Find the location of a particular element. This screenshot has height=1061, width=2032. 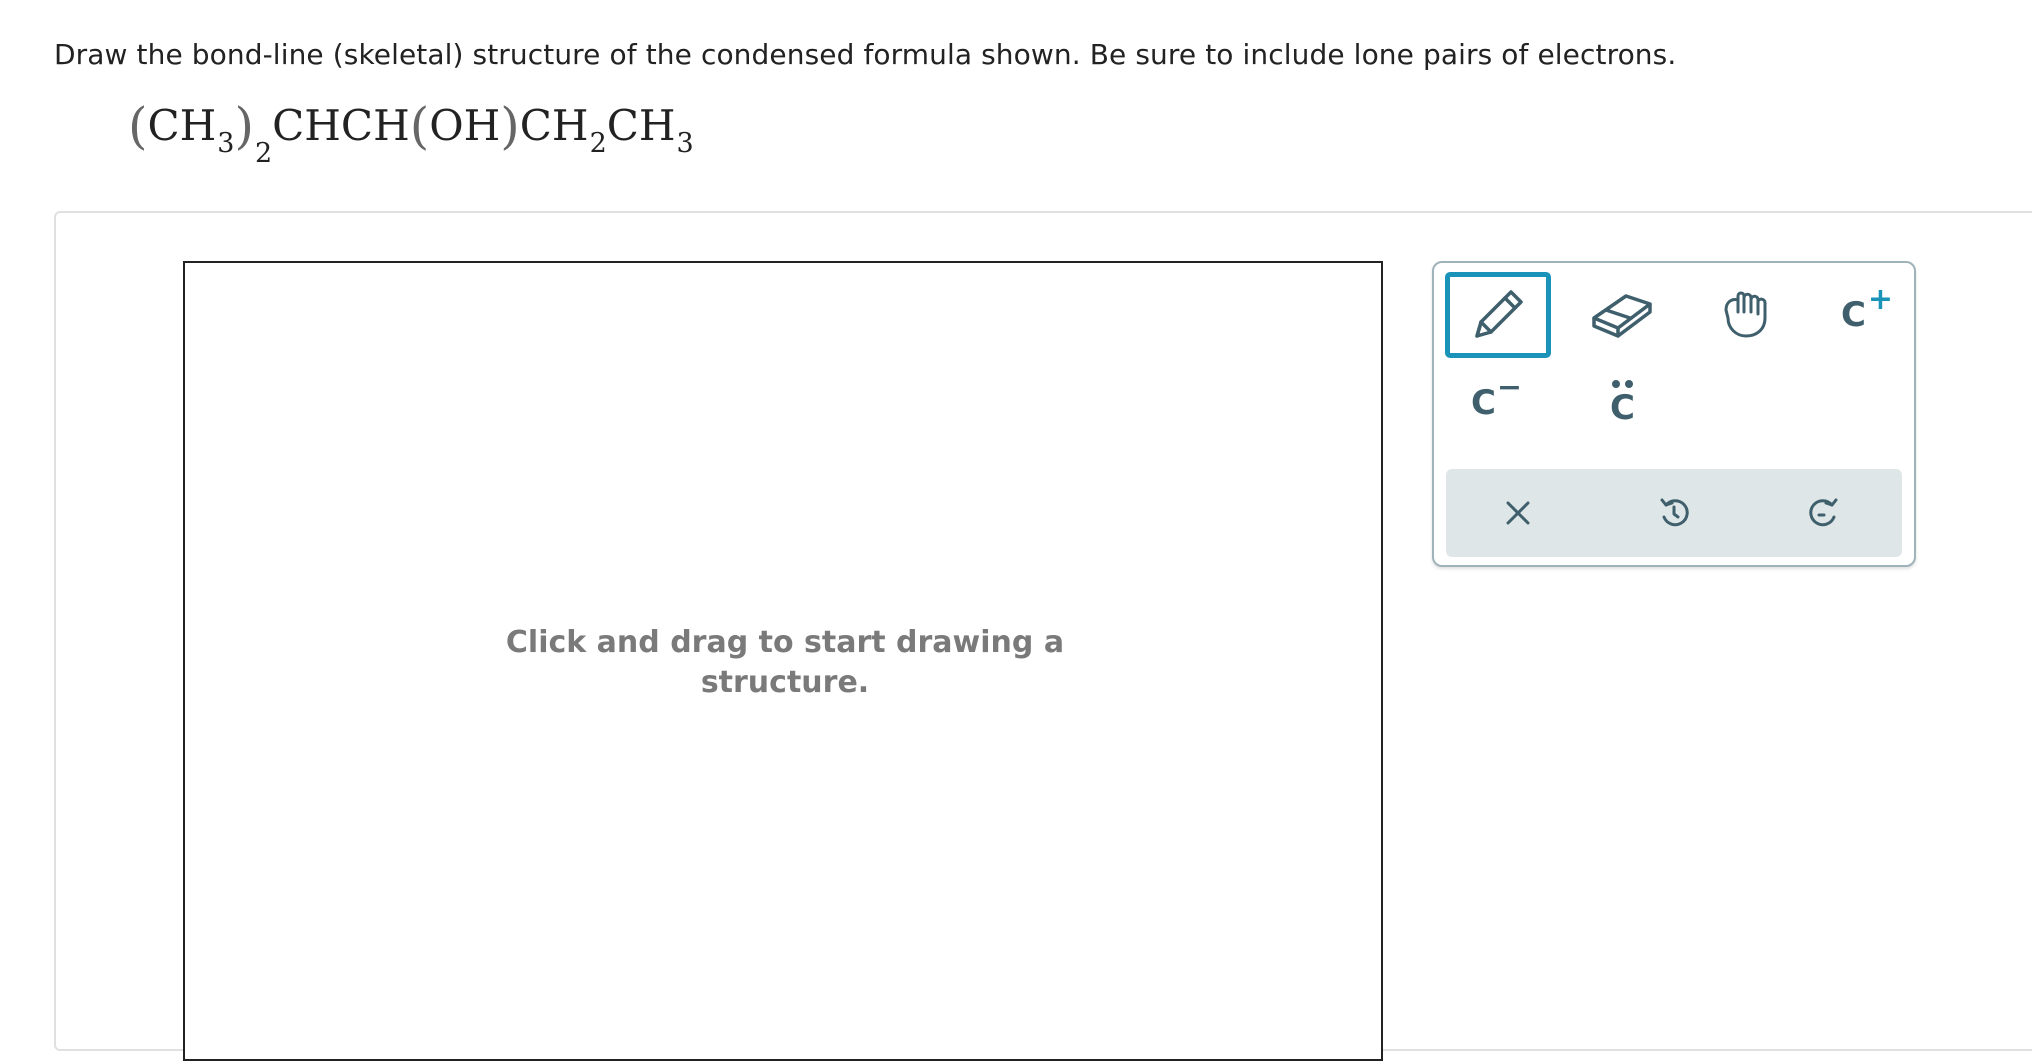

lone-pair-tool-button: C is located at coordinates (1622, 403).